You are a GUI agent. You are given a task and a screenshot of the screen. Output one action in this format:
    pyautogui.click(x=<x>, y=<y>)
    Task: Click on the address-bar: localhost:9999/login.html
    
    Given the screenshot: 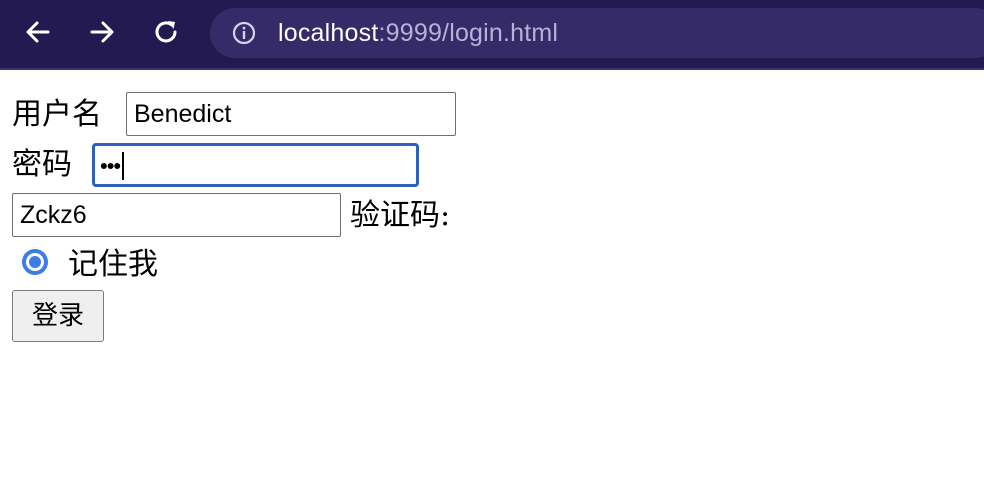 What is the action you would take?
    pyautogui.click(x=597, y=33)
    